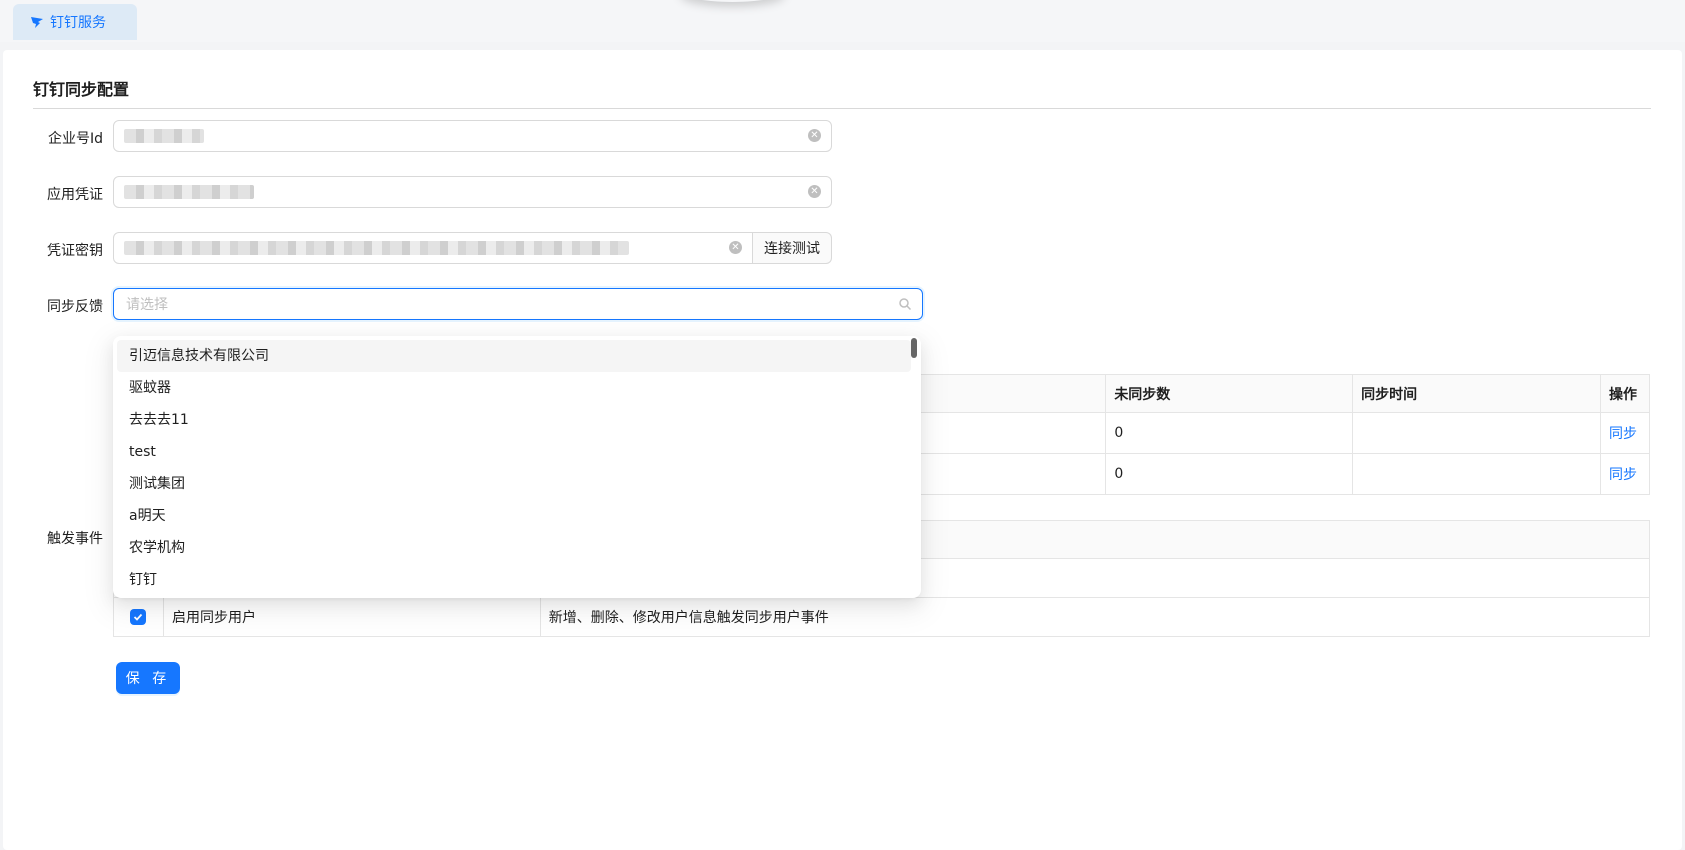  Describe the element at coordinates (514, 420) in the screenshot. I see `dropdown-option: 去去去11` at that location.